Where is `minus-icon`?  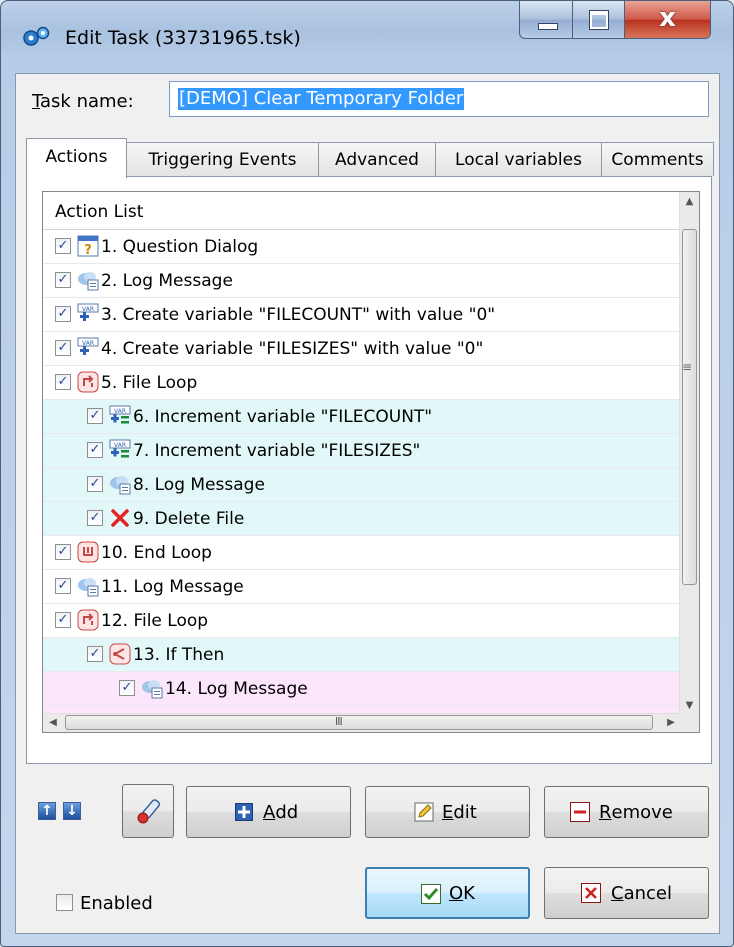
minus-icon is located at coordinates (580, 812).